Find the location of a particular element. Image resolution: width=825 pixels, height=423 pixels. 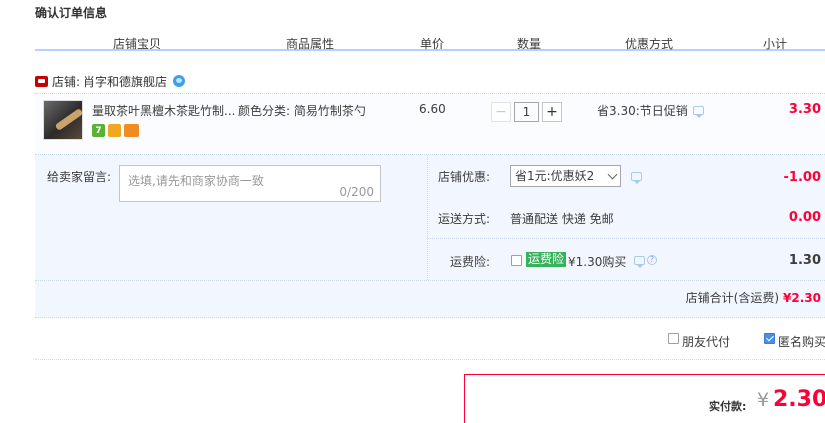

quantity-increase-button: + is located at coordinates (552, 112).